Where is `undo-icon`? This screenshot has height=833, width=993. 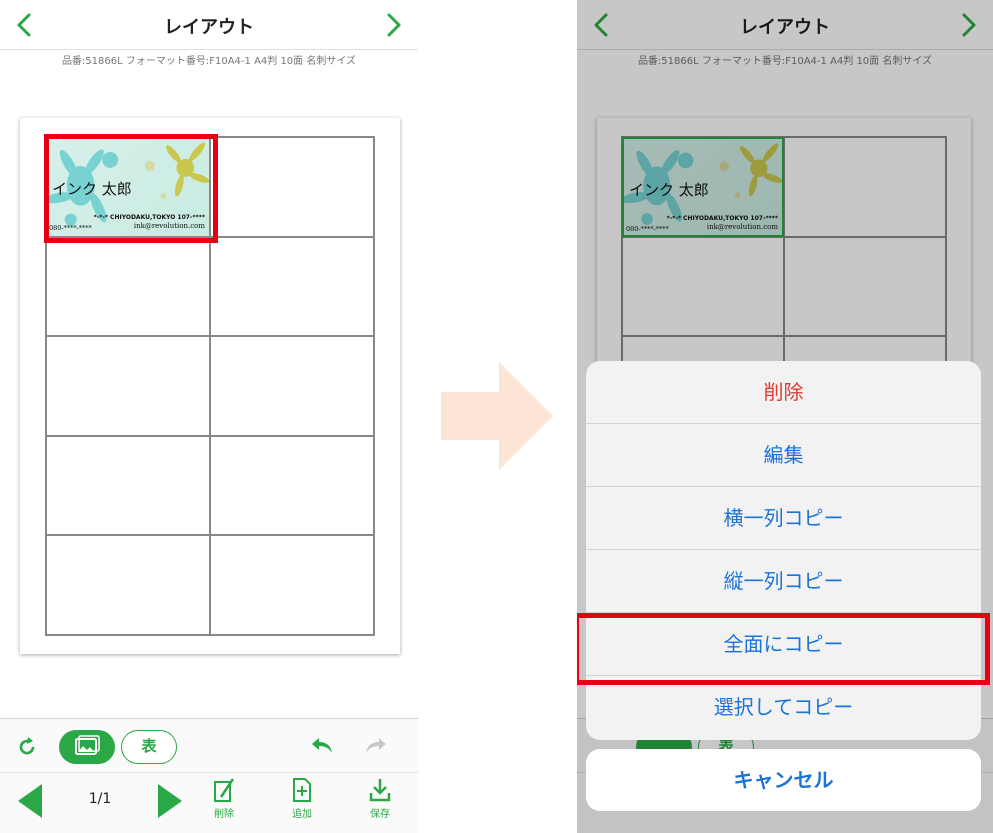
undo-icon is located at coordinates (322, 748).